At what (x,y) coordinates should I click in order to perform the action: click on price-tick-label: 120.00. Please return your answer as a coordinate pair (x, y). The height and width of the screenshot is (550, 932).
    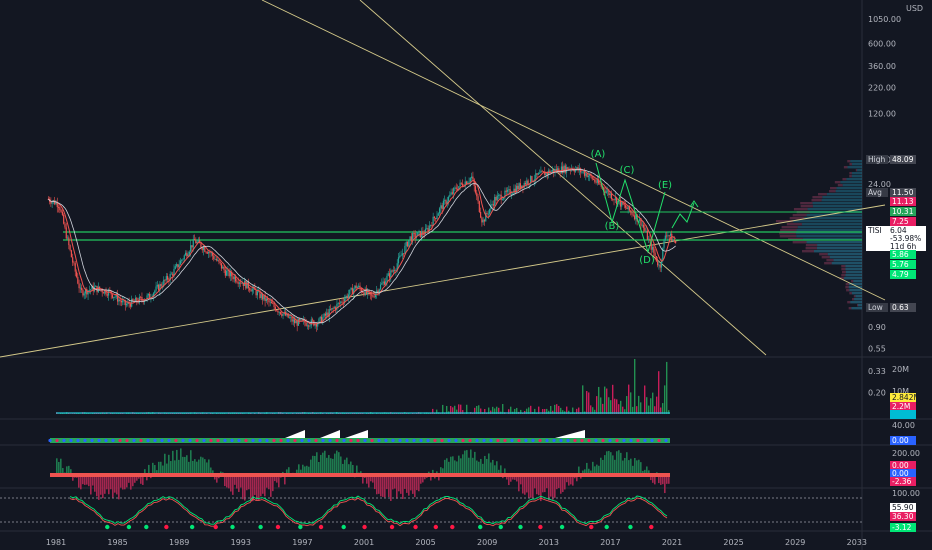
    Looking at the image, I should click on (882, 114).